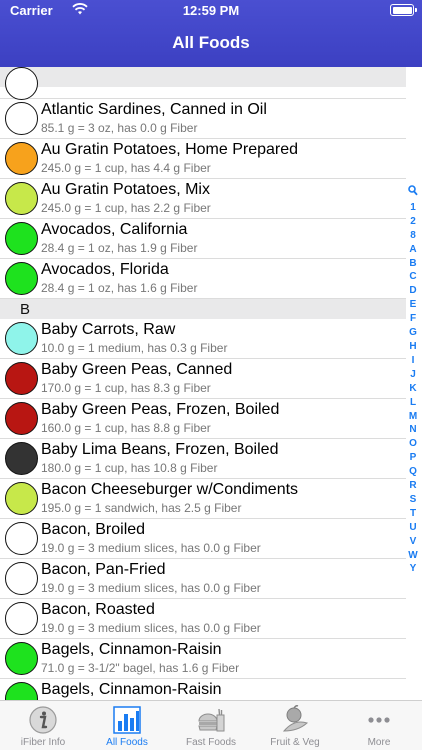  What do you see at coordinates (413, 347) in the screenshot?
I see `index-letter: H` at bounding box center [413, 347].